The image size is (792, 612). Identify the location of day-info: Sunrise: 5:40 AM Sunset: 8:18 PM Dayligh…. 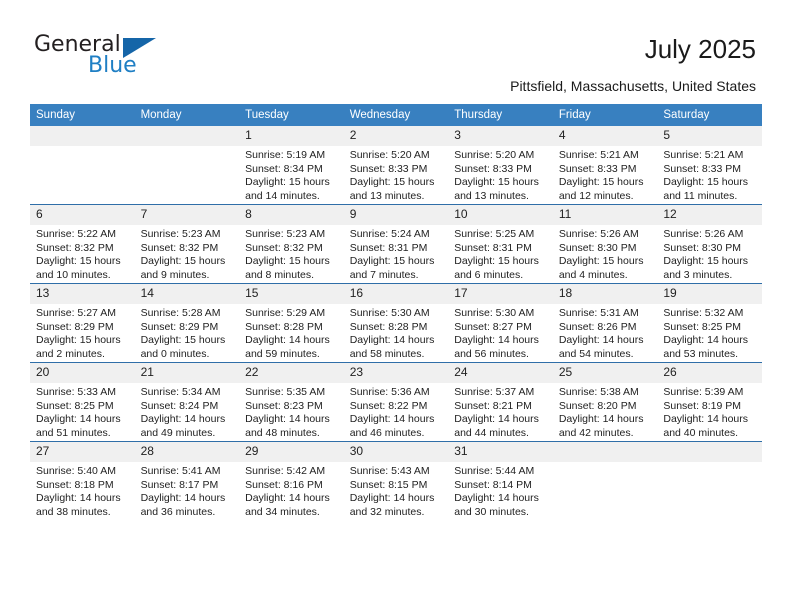
(82, 490).